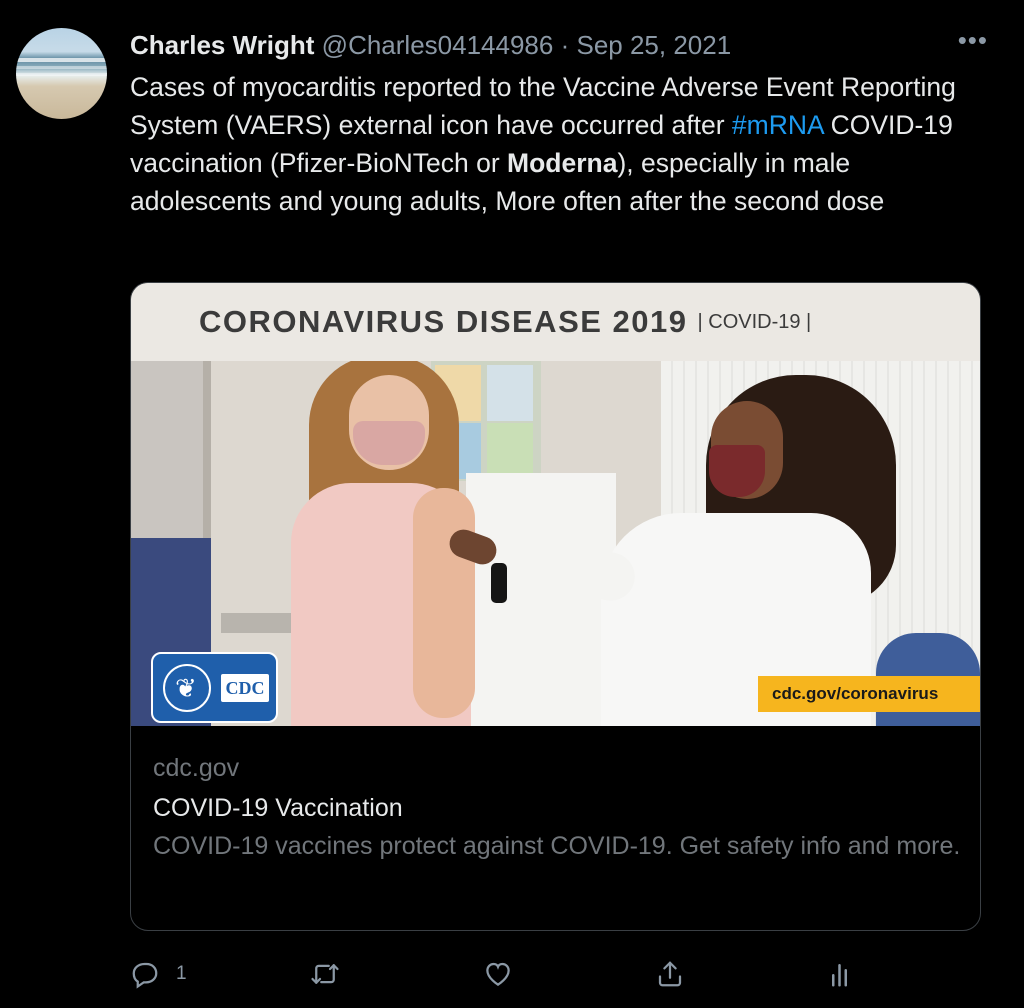 The width and height of the screenshot is (1024, 1008). I want to click on tweet-date: Sep 25, 2021, so click(653, 45).